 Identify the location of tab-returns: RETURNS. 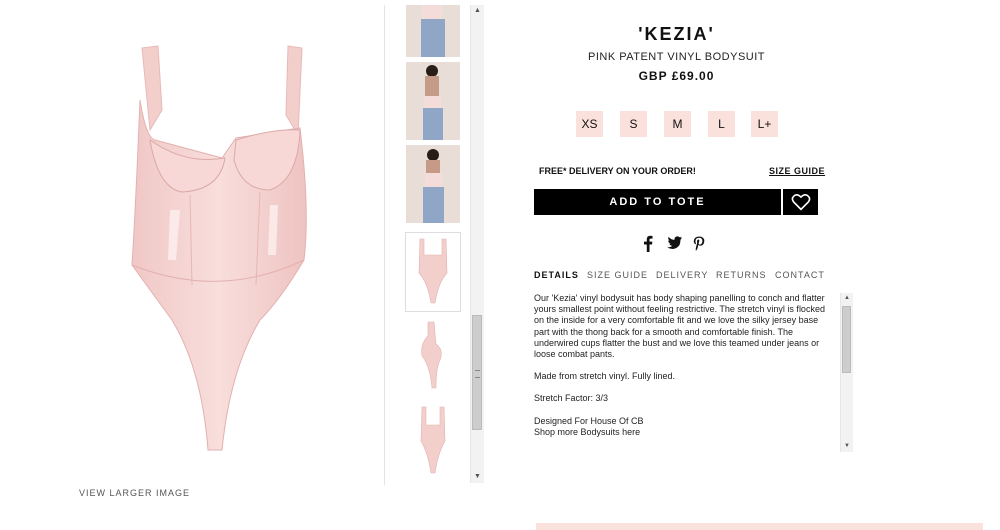
(741, 275).